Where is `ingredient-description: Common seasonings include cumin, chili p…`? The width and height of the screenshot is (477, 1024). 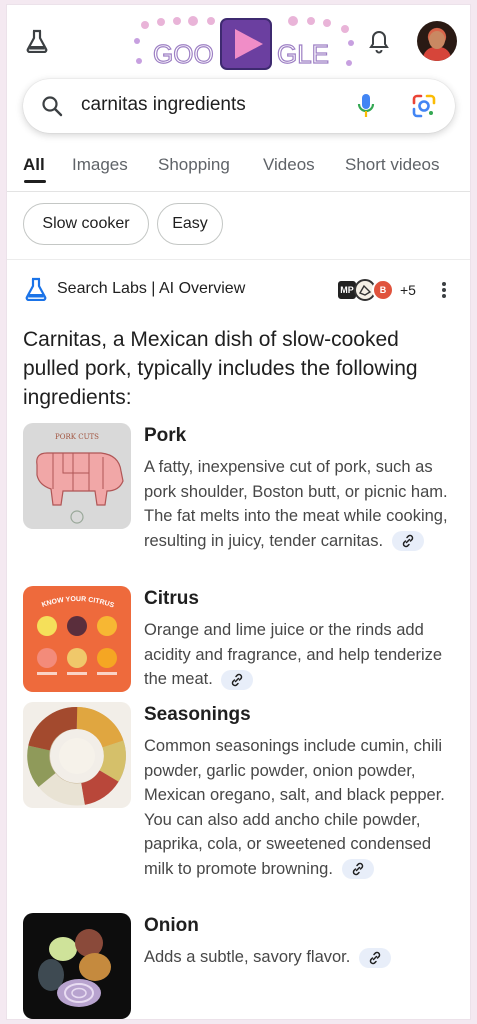
ingredient-description: Common seasonings include cumin, chili p… is located at coordinates (300, 807).